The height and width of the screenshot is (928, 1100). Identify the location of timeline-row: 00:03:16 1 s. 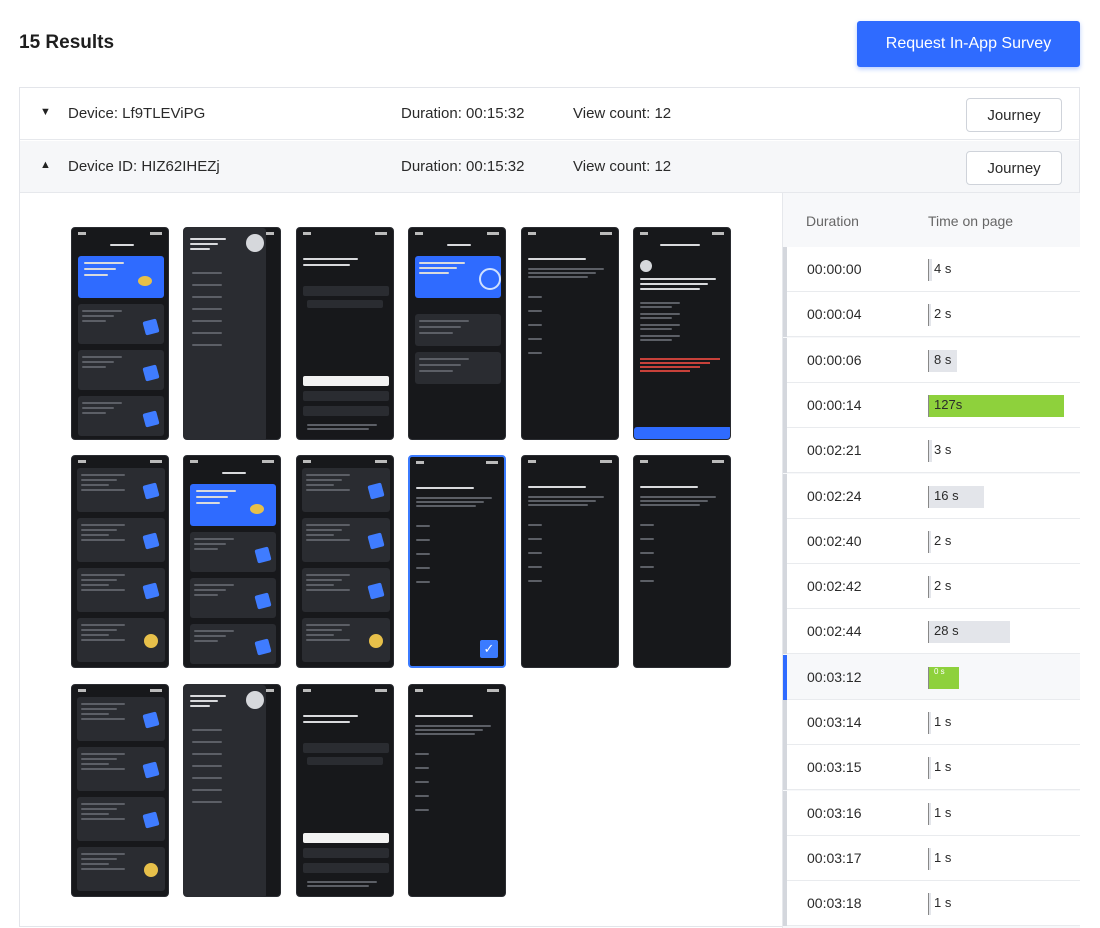
(931, 813).